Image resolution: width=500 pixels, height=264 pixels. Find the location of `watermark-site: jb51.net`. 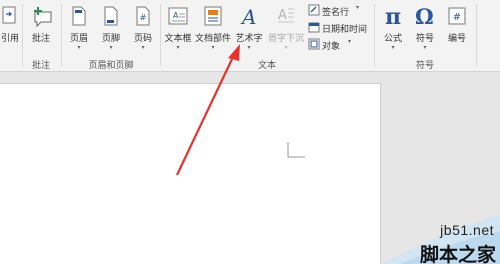

watermark-site: jb51.net is located at coordinates (467, 230).